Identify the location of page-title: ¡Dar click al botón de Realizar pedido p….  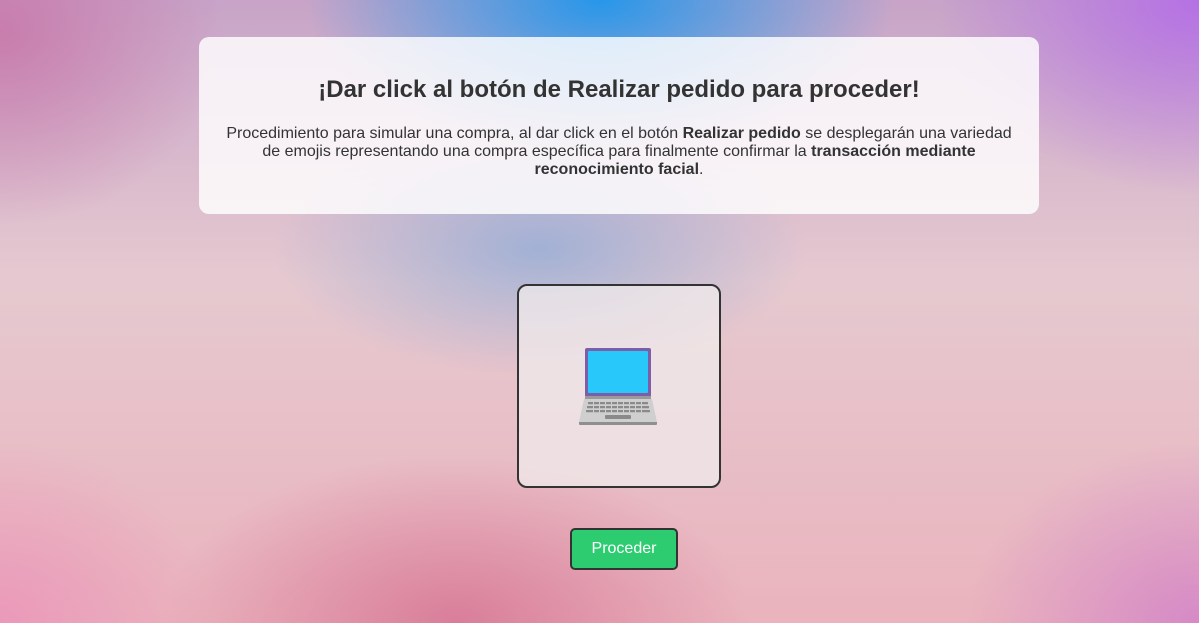
(619, 89).